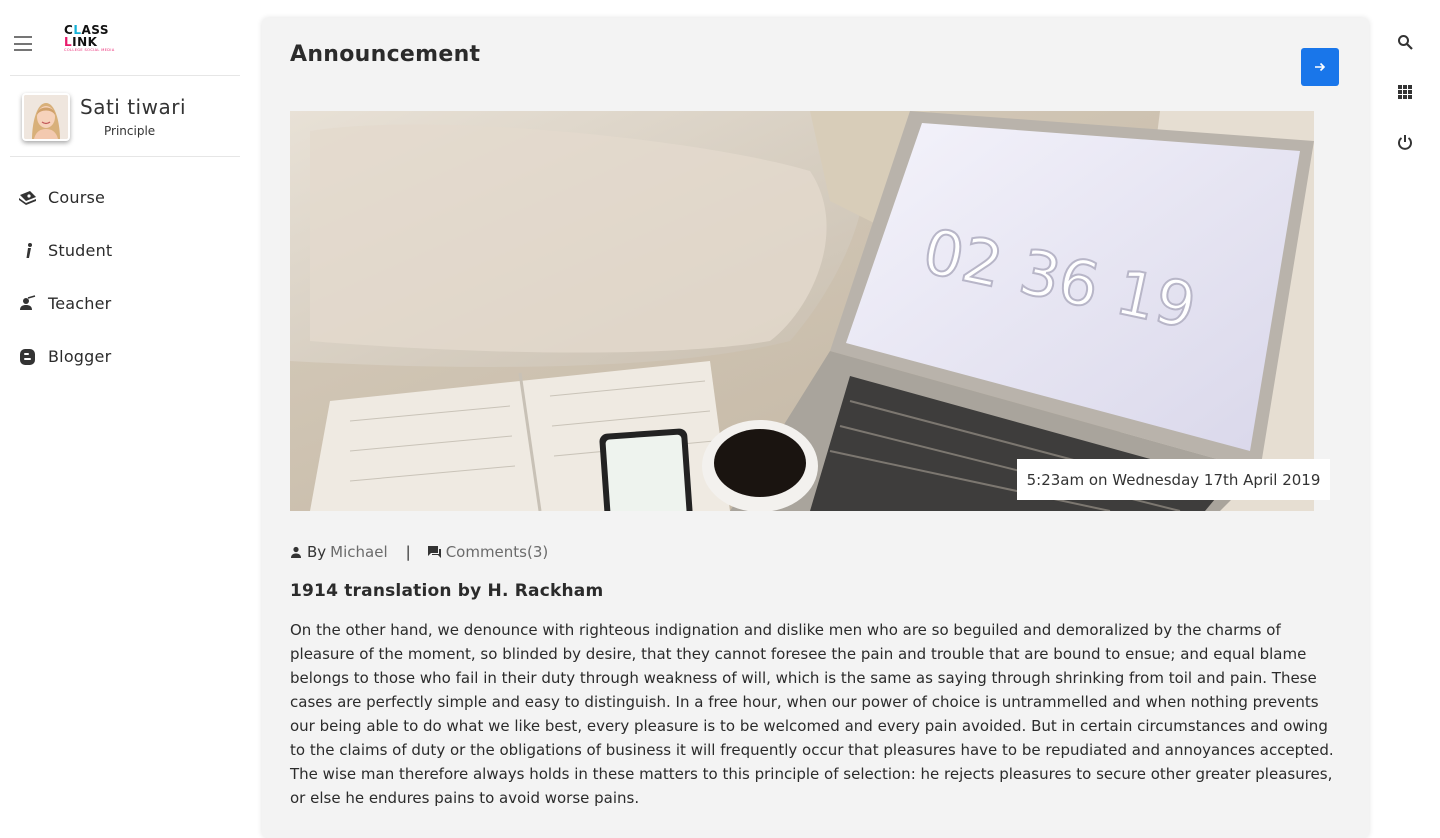 The height and width of the screenshot is (838, 1440). What do you see at coordinates (434, 552) in the screenshot?
I see `comments-icon` at bounding box center [434, 552].